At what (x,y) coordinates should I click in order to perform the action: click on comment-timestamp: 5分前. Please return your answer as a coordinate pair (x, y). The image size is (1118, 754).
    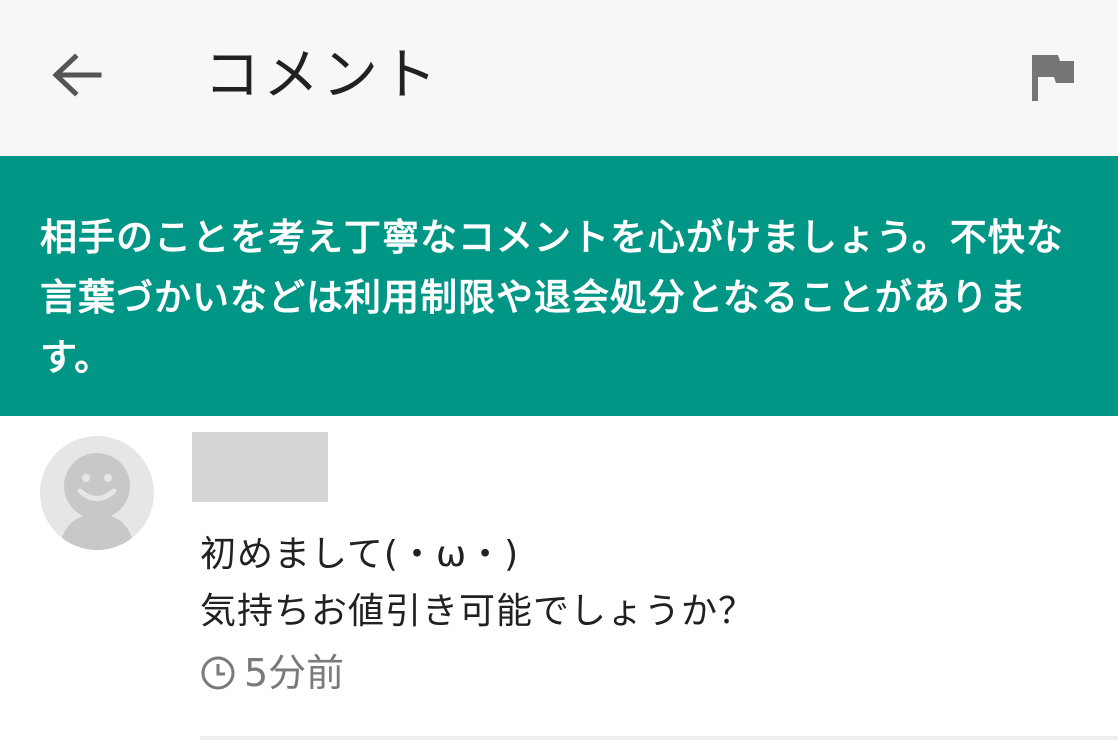
    Looking at the image, I should click on (272, 673).